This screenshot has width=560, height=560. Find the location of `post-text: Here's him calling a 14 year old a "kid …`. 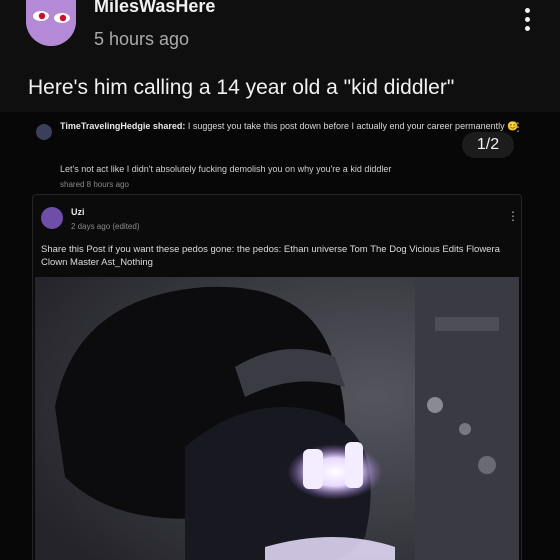

post-text: Here's him calling a 14 year old a "kid … is located at coordinates (241, 87).